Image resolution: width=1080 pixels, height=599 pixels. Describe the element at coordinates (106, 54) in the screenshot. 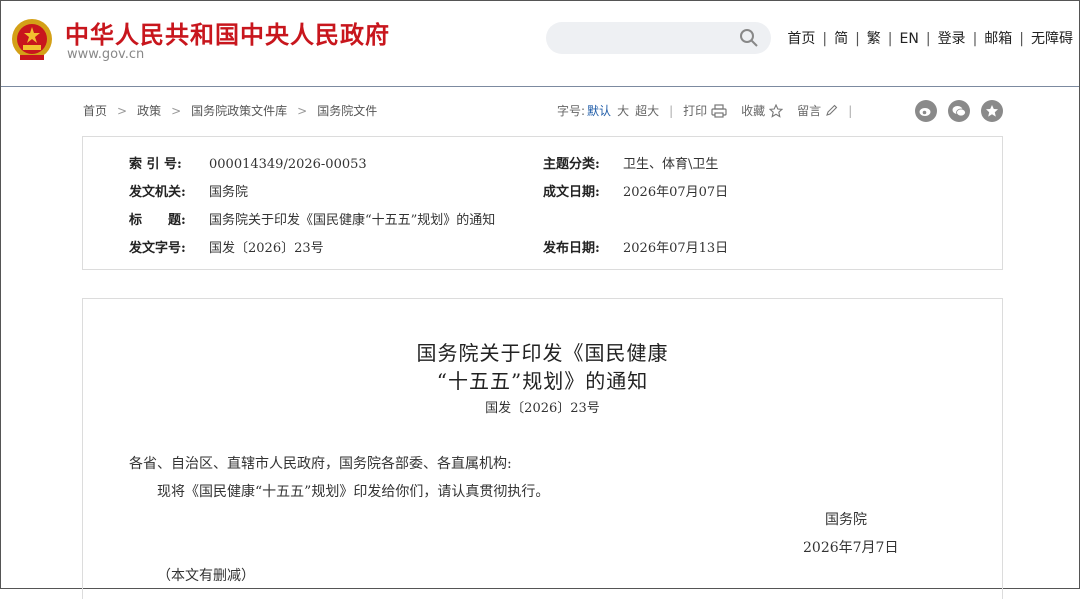

I see `site-url: www.gov.cn` at that location.